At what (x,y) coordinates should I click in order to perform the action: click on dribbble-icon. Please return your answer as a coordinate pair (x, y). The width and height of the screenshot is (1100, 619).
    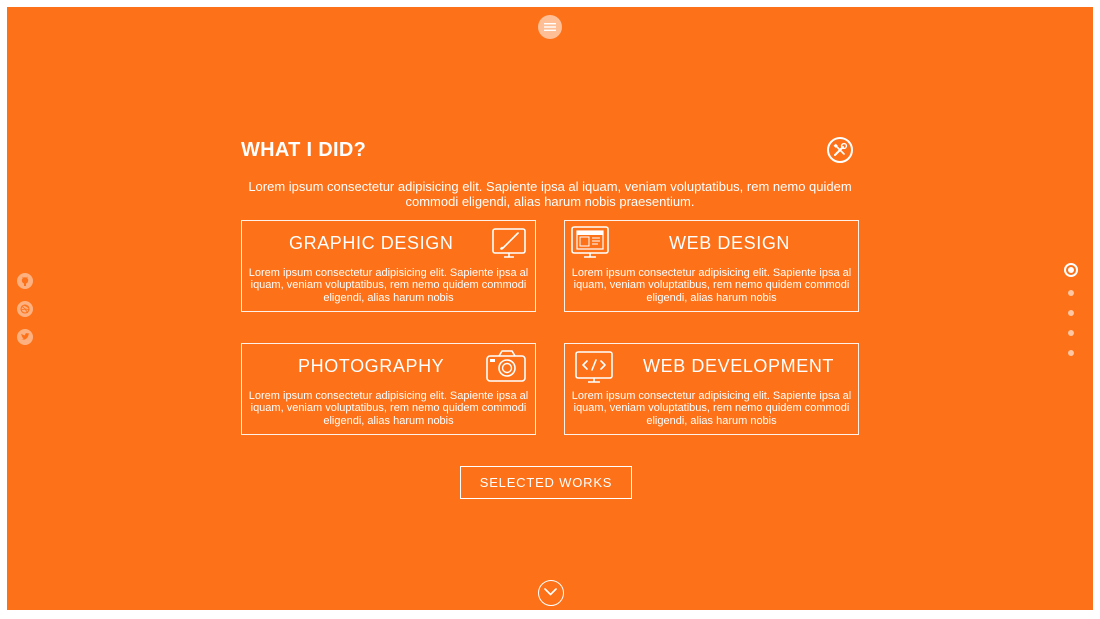
    Looking at the image, I should click on (25, 309).